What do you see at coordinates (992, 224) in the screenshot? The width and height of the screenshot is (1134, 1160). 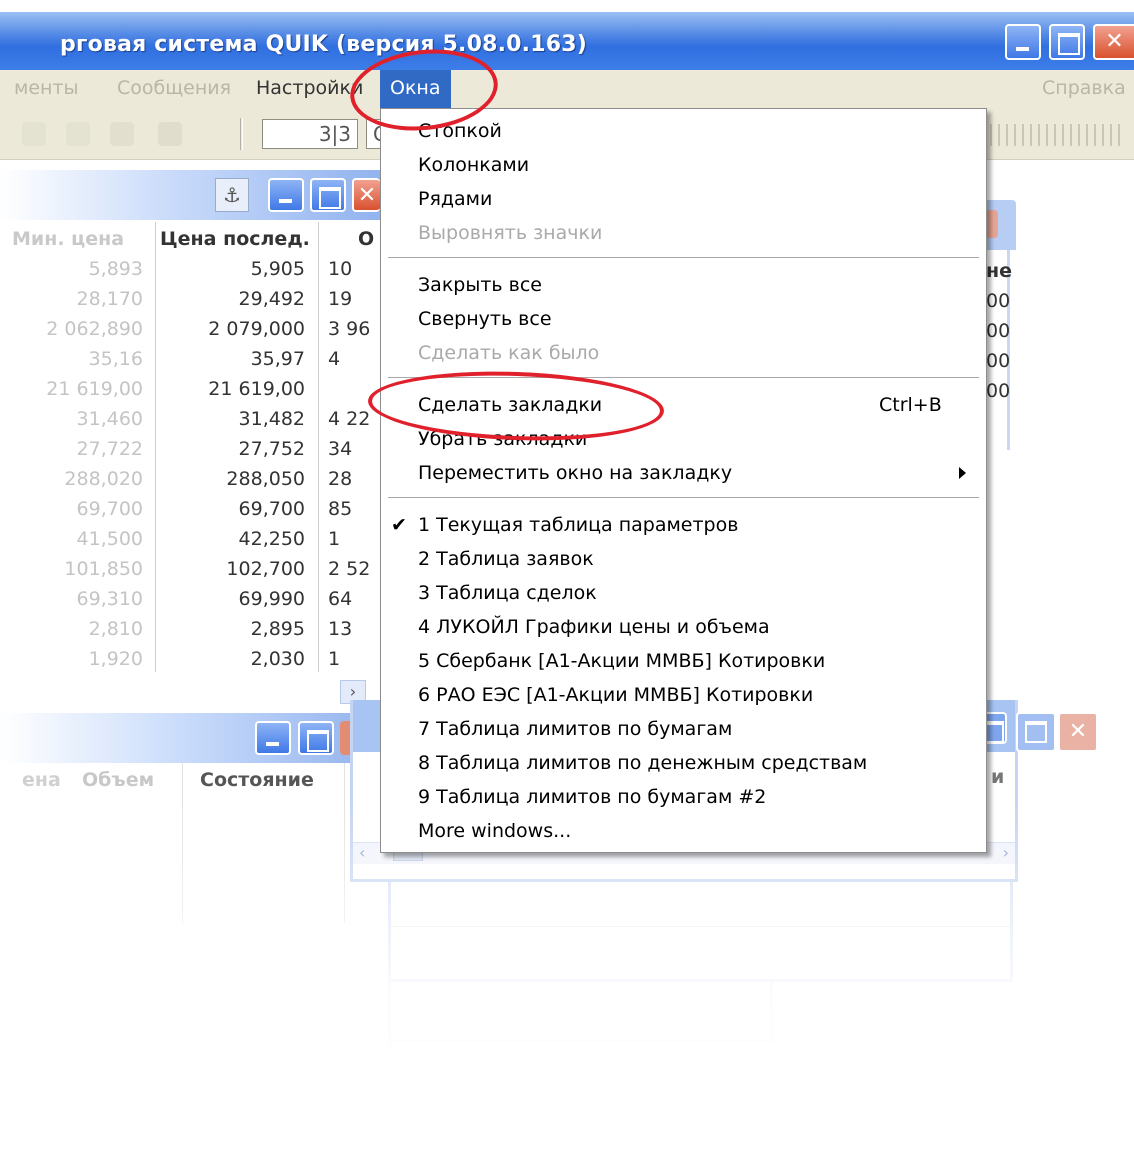 I see `close-icon` at bounding box center [992, 224].